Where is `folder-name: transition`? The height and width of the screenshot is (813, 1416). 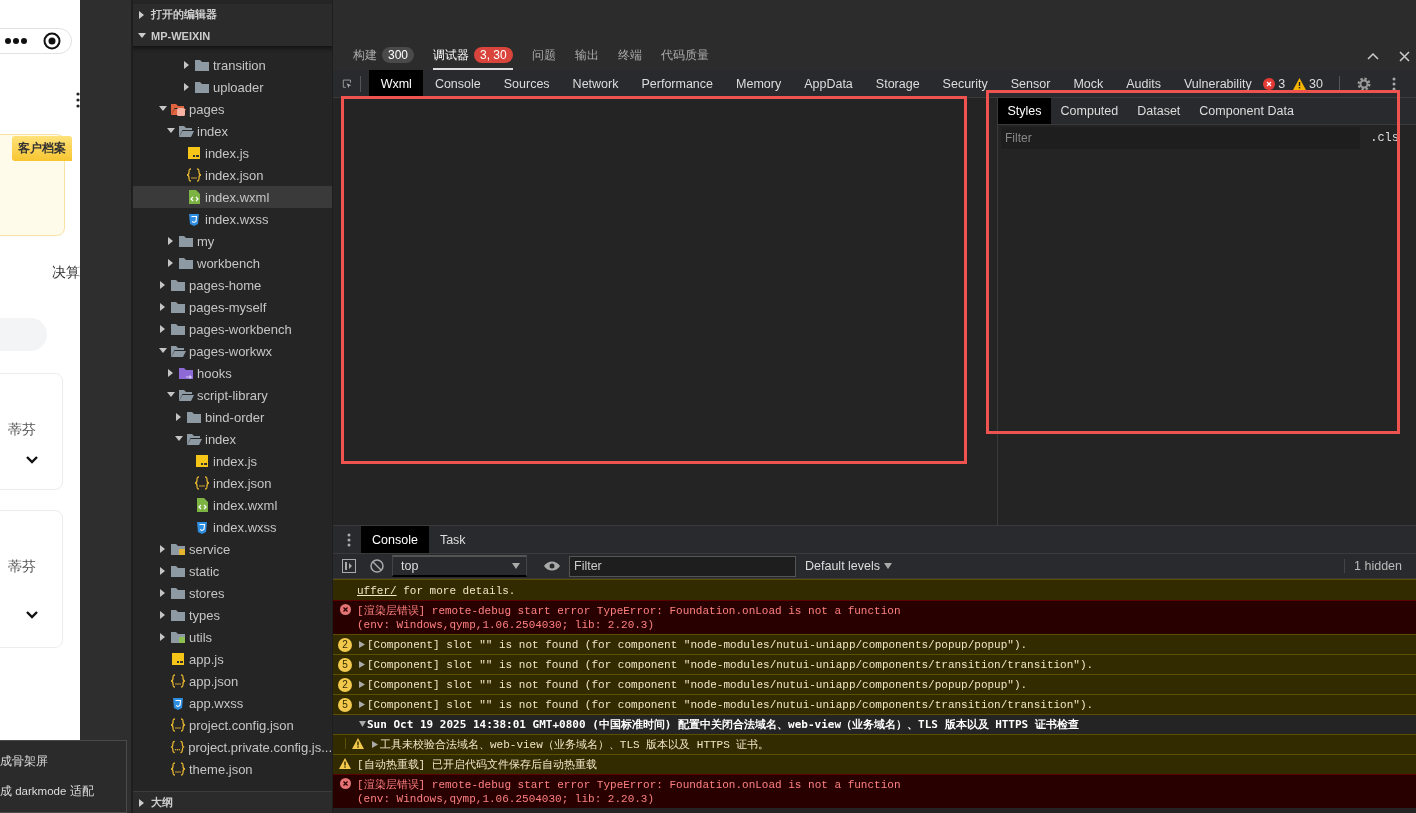 folder-name: transition is located at coordinates (239, 65).